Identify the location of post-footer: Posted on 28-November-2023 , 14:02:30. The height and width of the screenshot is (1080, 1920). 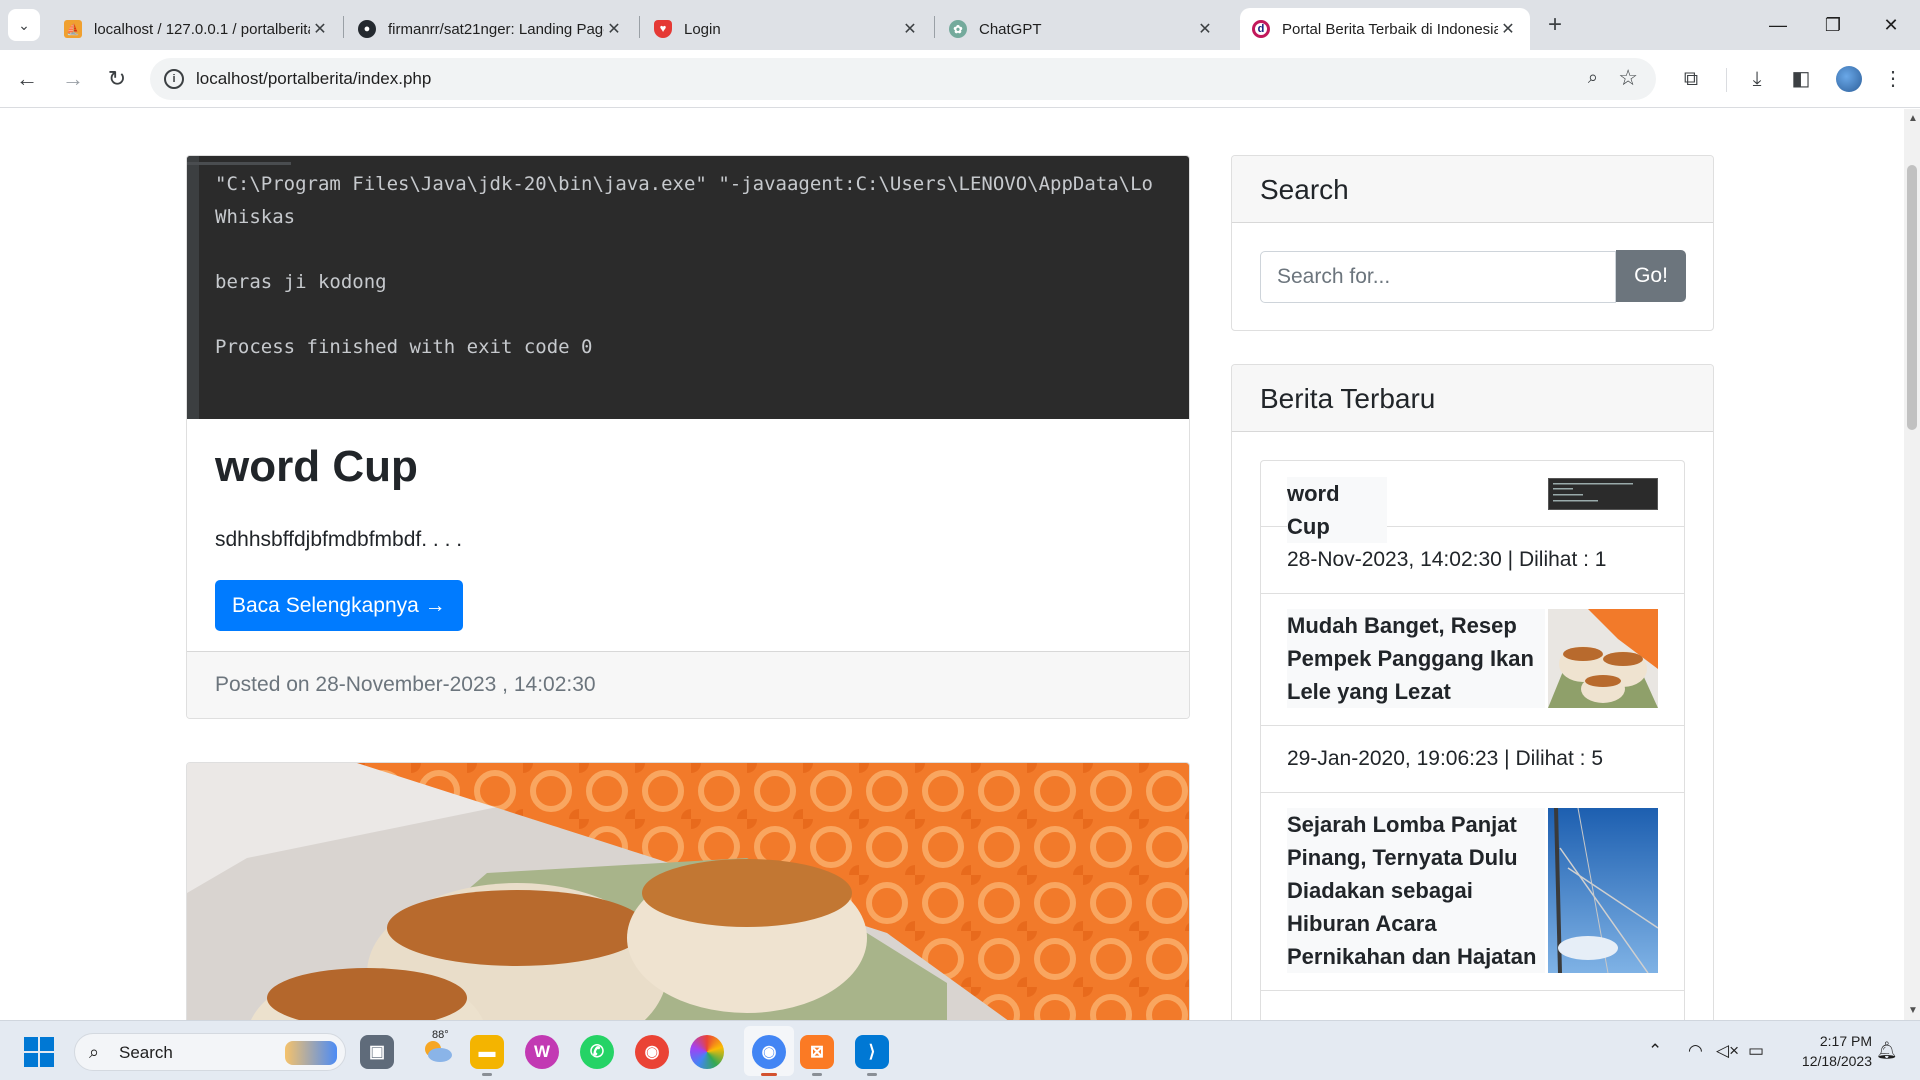
(688, 684).